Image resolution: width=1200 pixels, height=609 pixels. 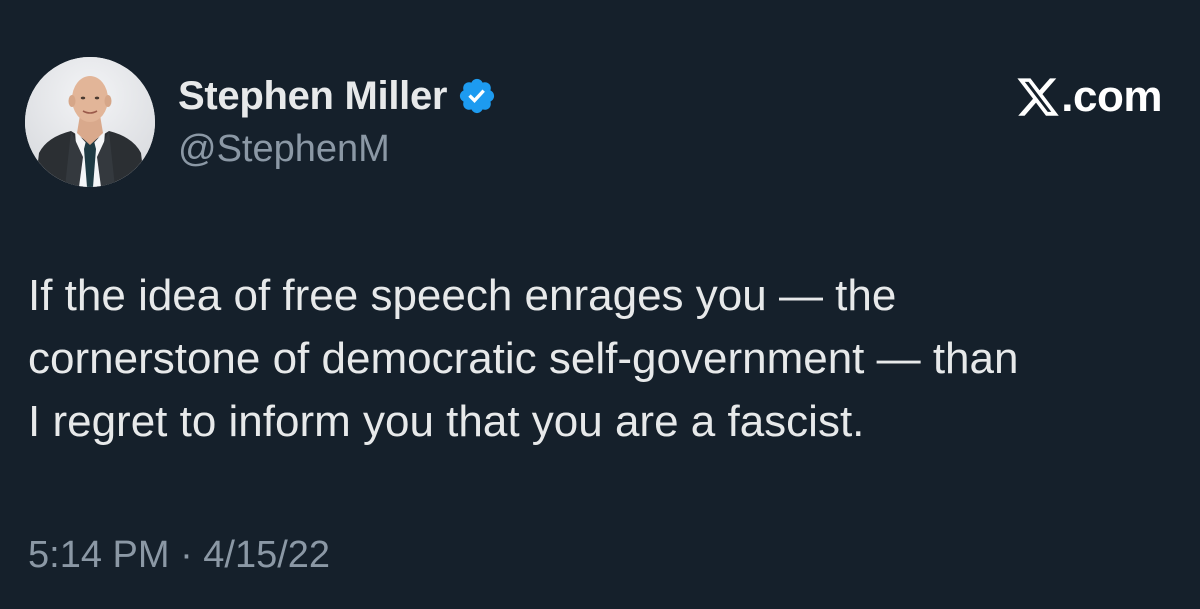 I want to click on author-name-row: Stephen Miller, so click(x=337, y=96).